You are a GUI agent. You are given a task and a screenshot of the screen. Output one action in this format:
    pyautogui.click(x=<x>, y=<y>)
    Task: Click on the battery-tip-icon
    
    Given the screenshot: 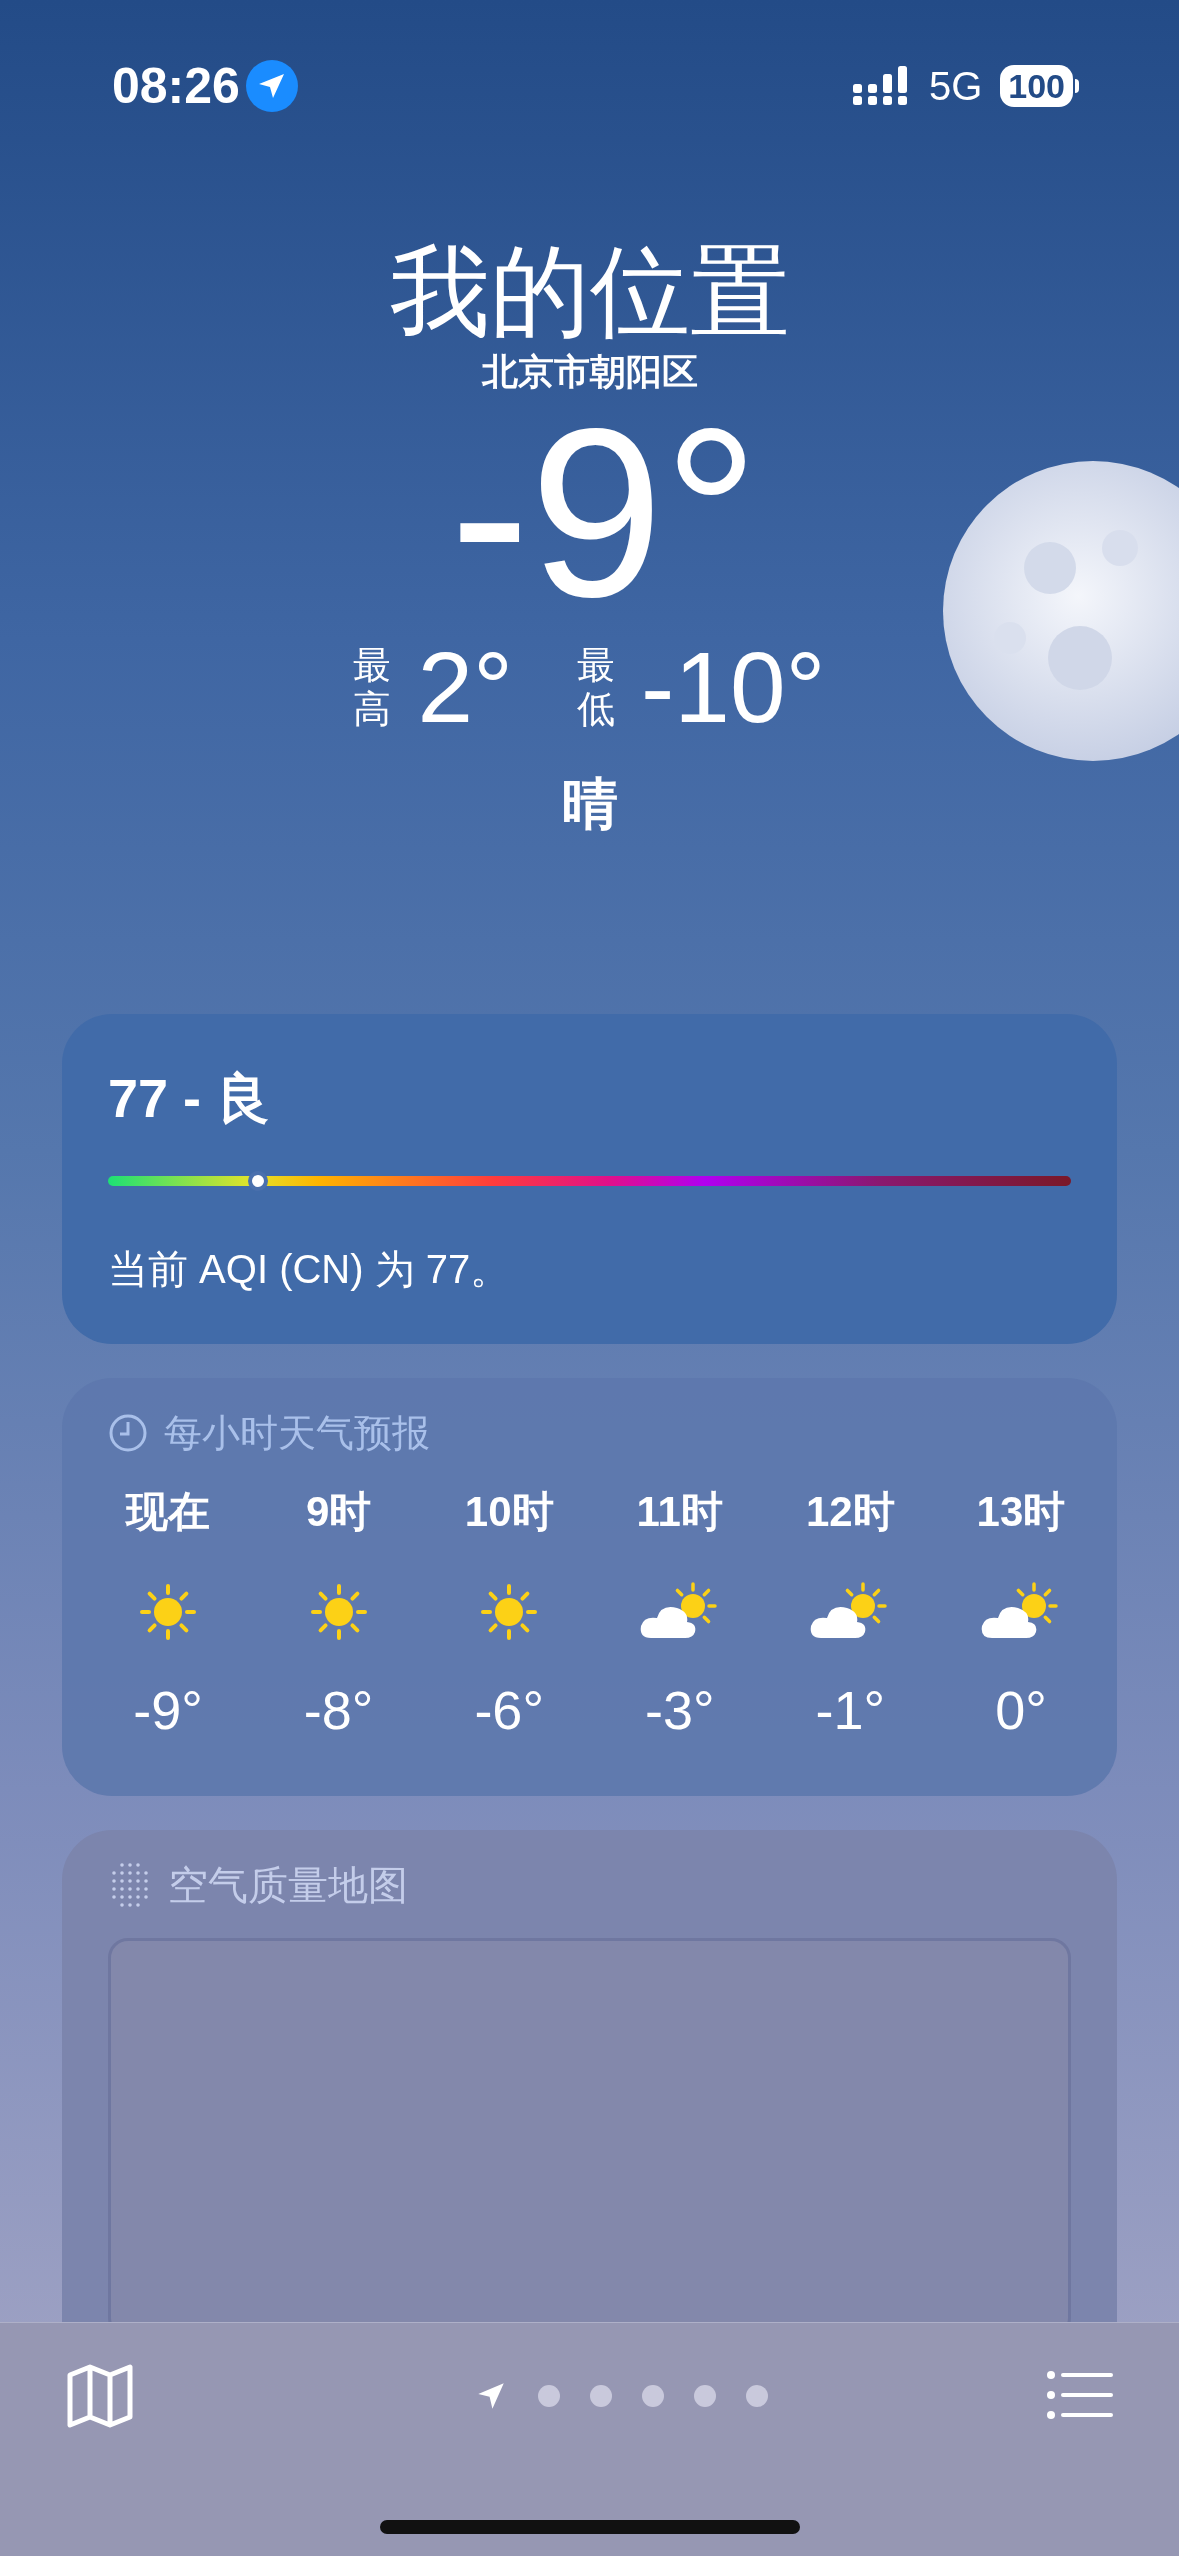 What is the action you would take?
    pyautogui.click(x=1077, y=86)
    